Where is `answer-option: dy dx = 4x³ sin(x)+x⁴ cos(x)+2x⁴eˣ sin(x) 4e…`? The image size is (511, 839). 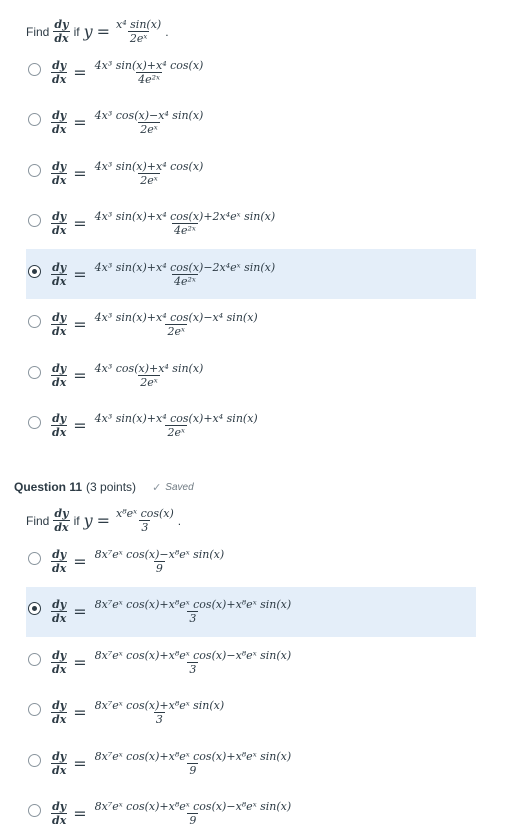 answer-option: dy dx = 4x³ sin(x)+x⁴ cos(x)+2x⁴eˣ sin(x) 4e… is located at coordinates (251, 224).